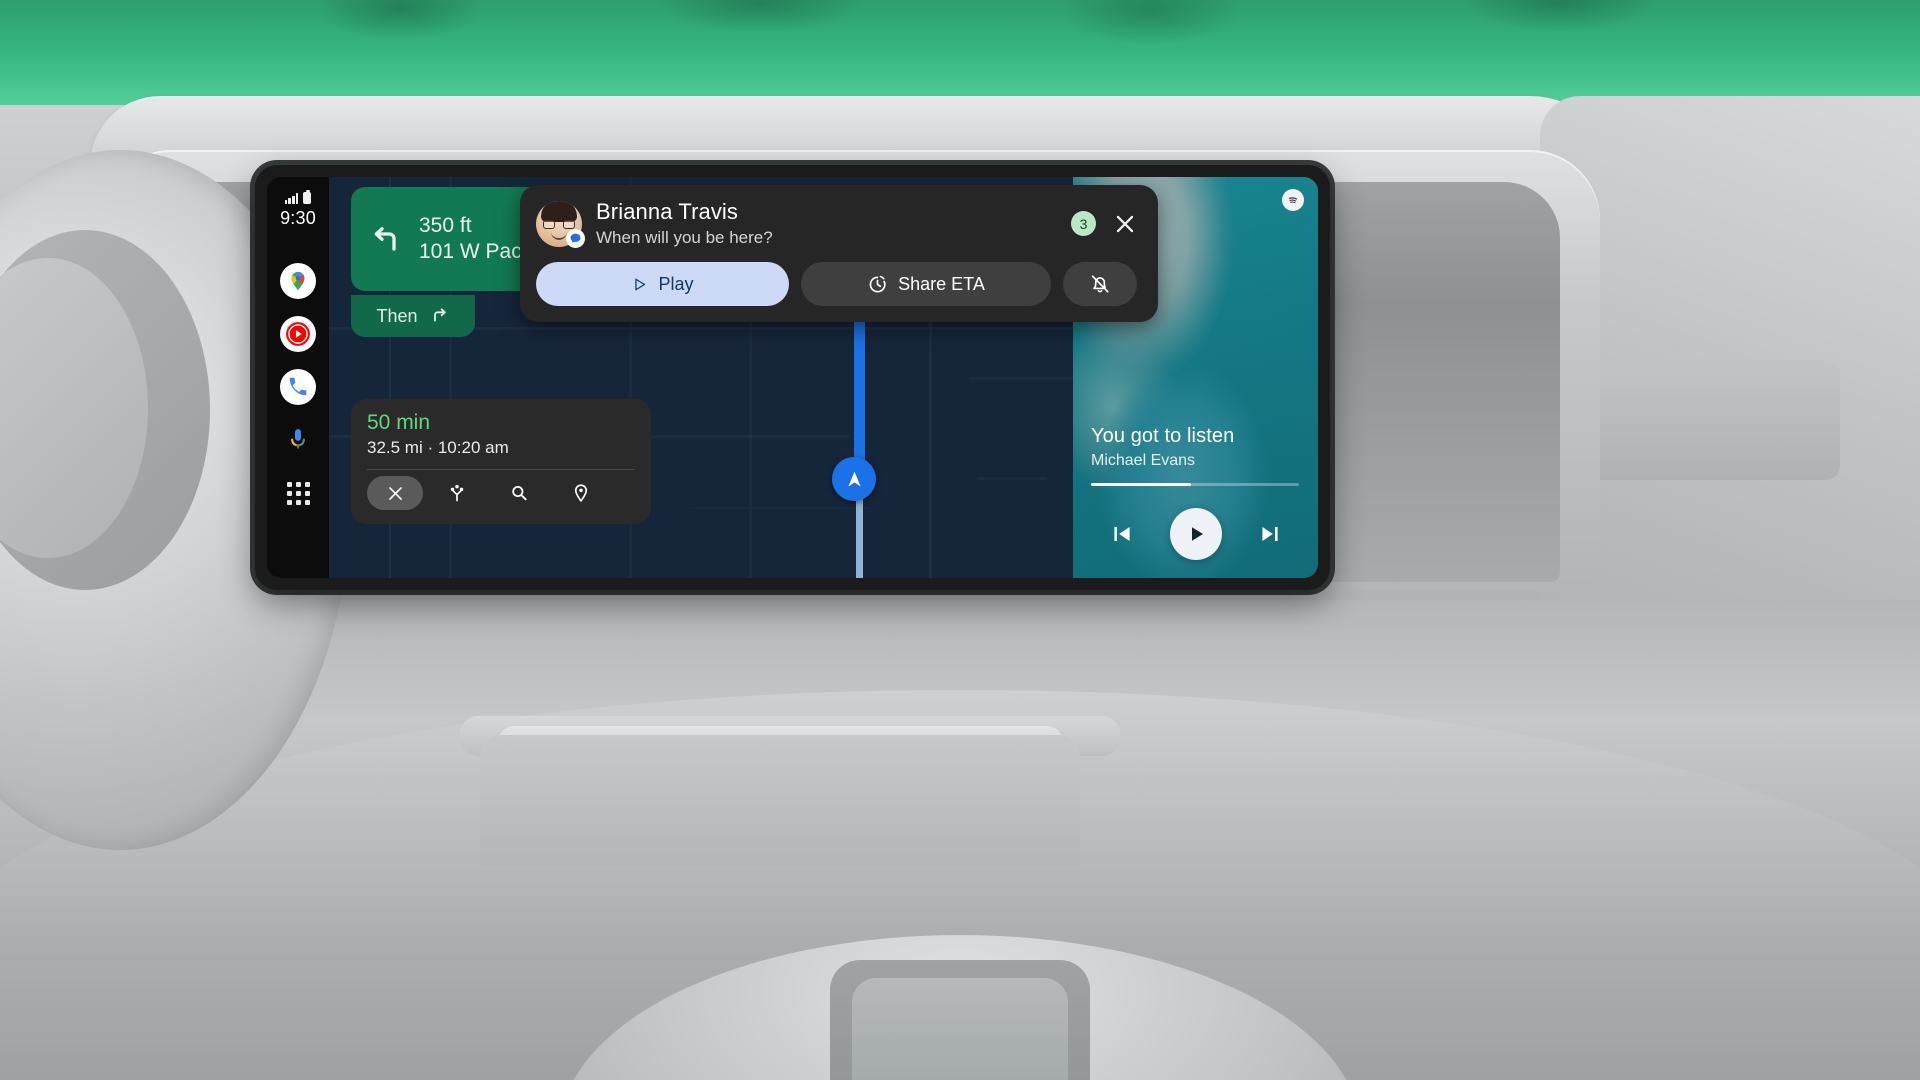 This screenshot has width=1920, height=1080. What do you see at coordinates (684, 237) in the screenshot?
I see `notification-message: When will you be here?` at bounding box center [684, 237].